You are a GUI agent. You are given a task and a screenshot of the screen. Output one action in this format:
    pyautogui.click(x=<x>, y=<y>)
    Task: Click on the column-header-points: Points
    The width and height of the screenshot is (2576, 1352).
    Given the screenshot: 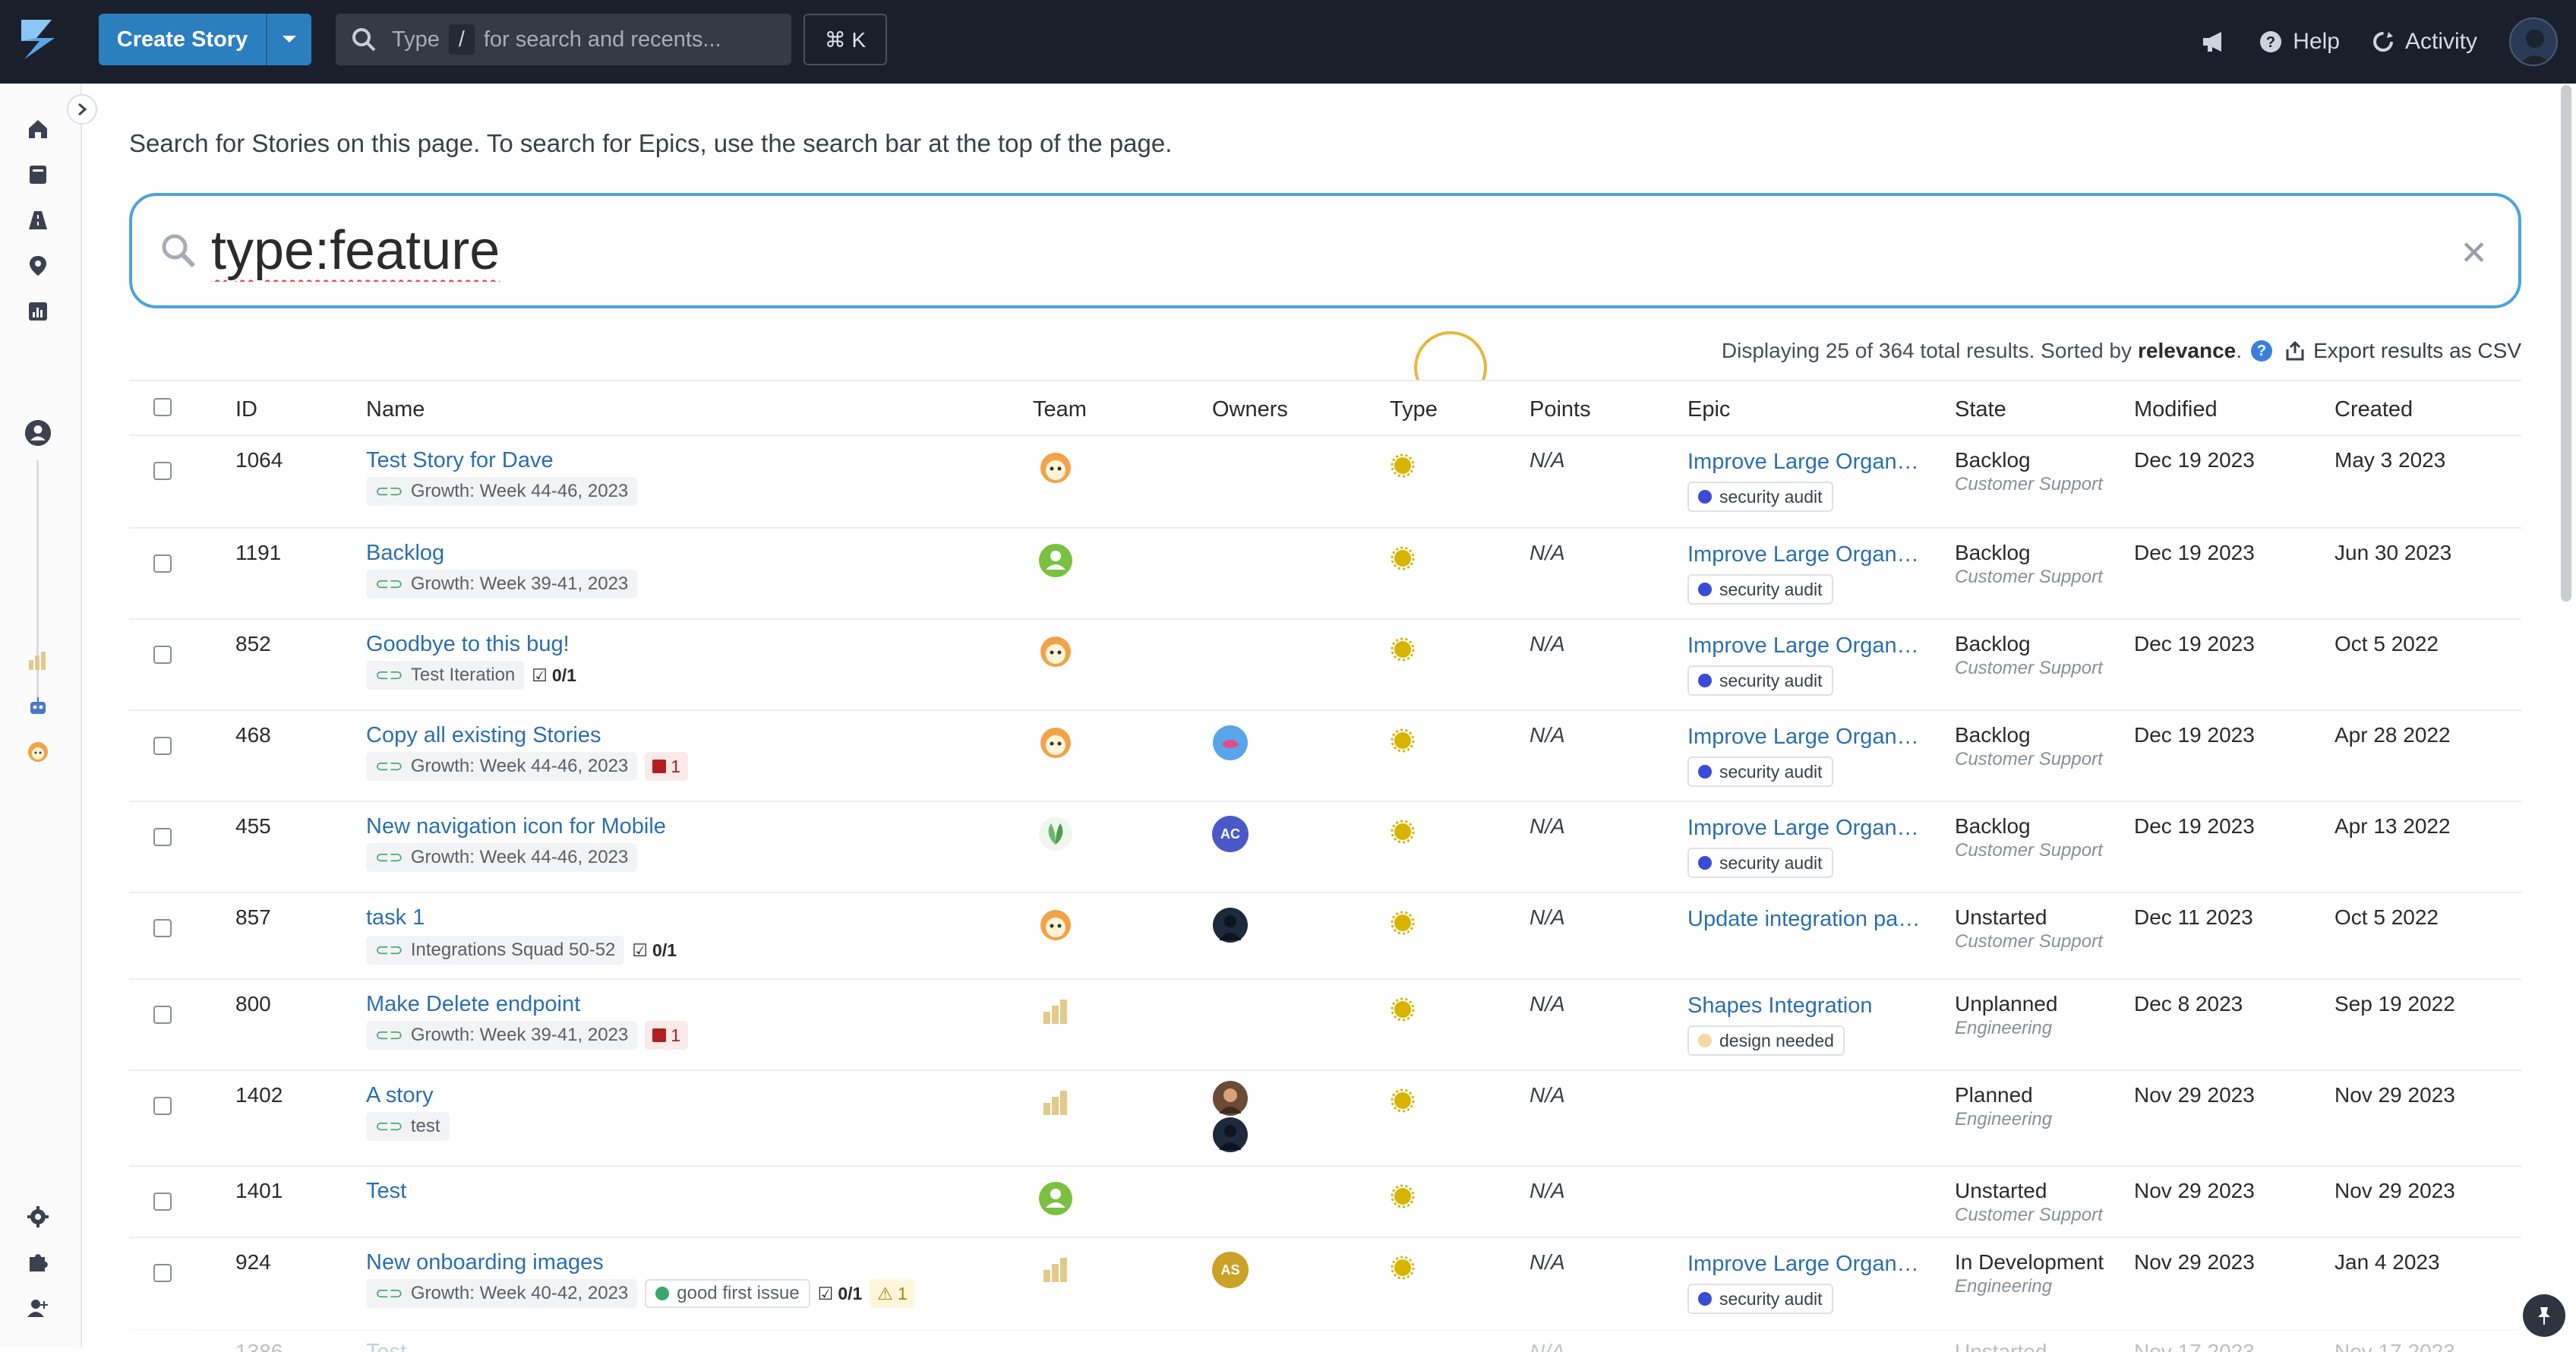 What is the action you would take?
    pyautogui.click(x=1560, y=409)
    